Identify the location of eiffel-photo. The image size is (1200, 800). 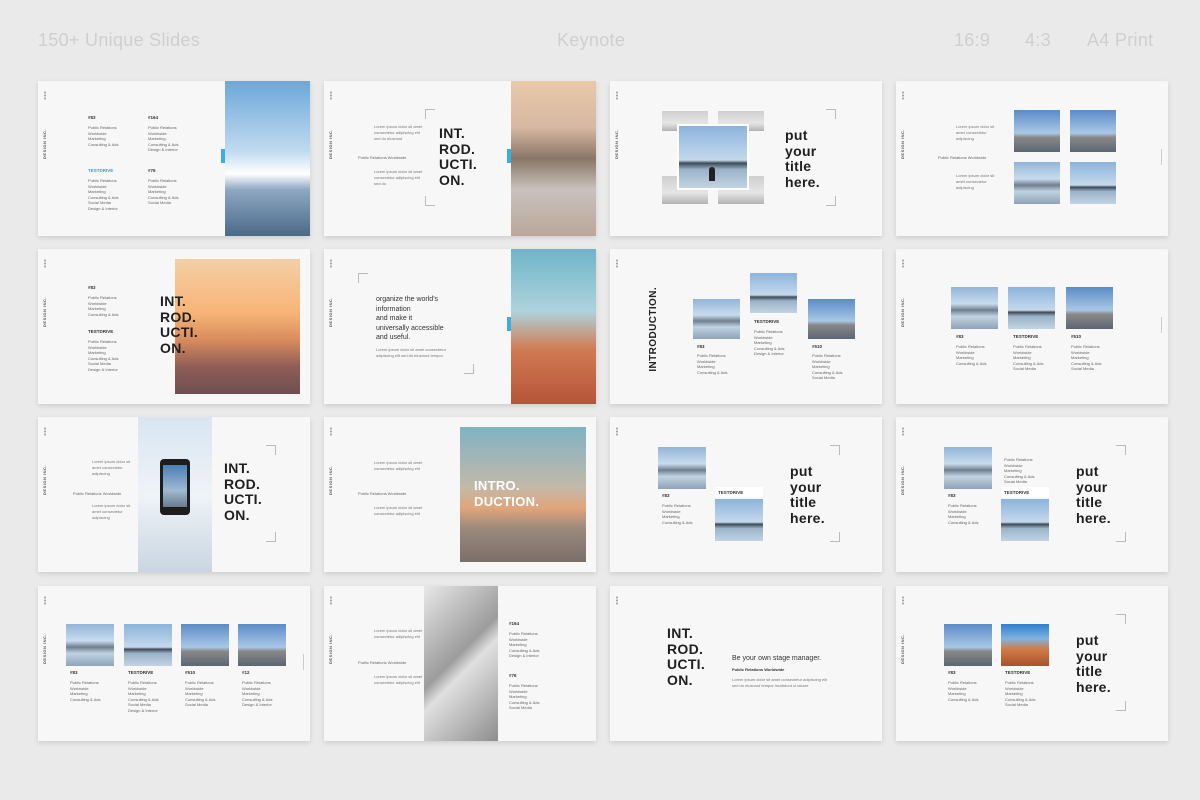
(1093, 131).